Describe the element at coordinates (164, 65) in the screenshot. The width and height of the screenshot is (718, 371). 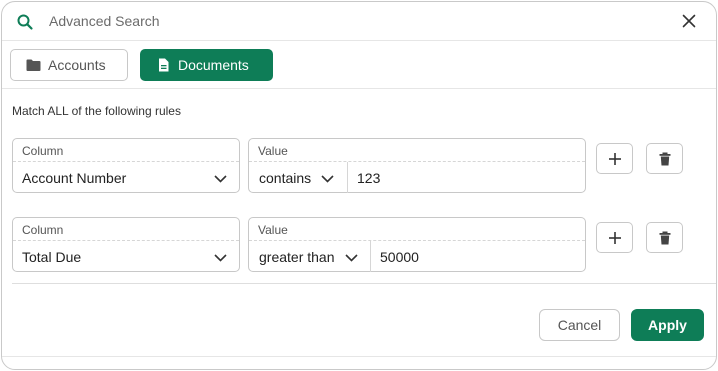
I see `document-icon` at that location.